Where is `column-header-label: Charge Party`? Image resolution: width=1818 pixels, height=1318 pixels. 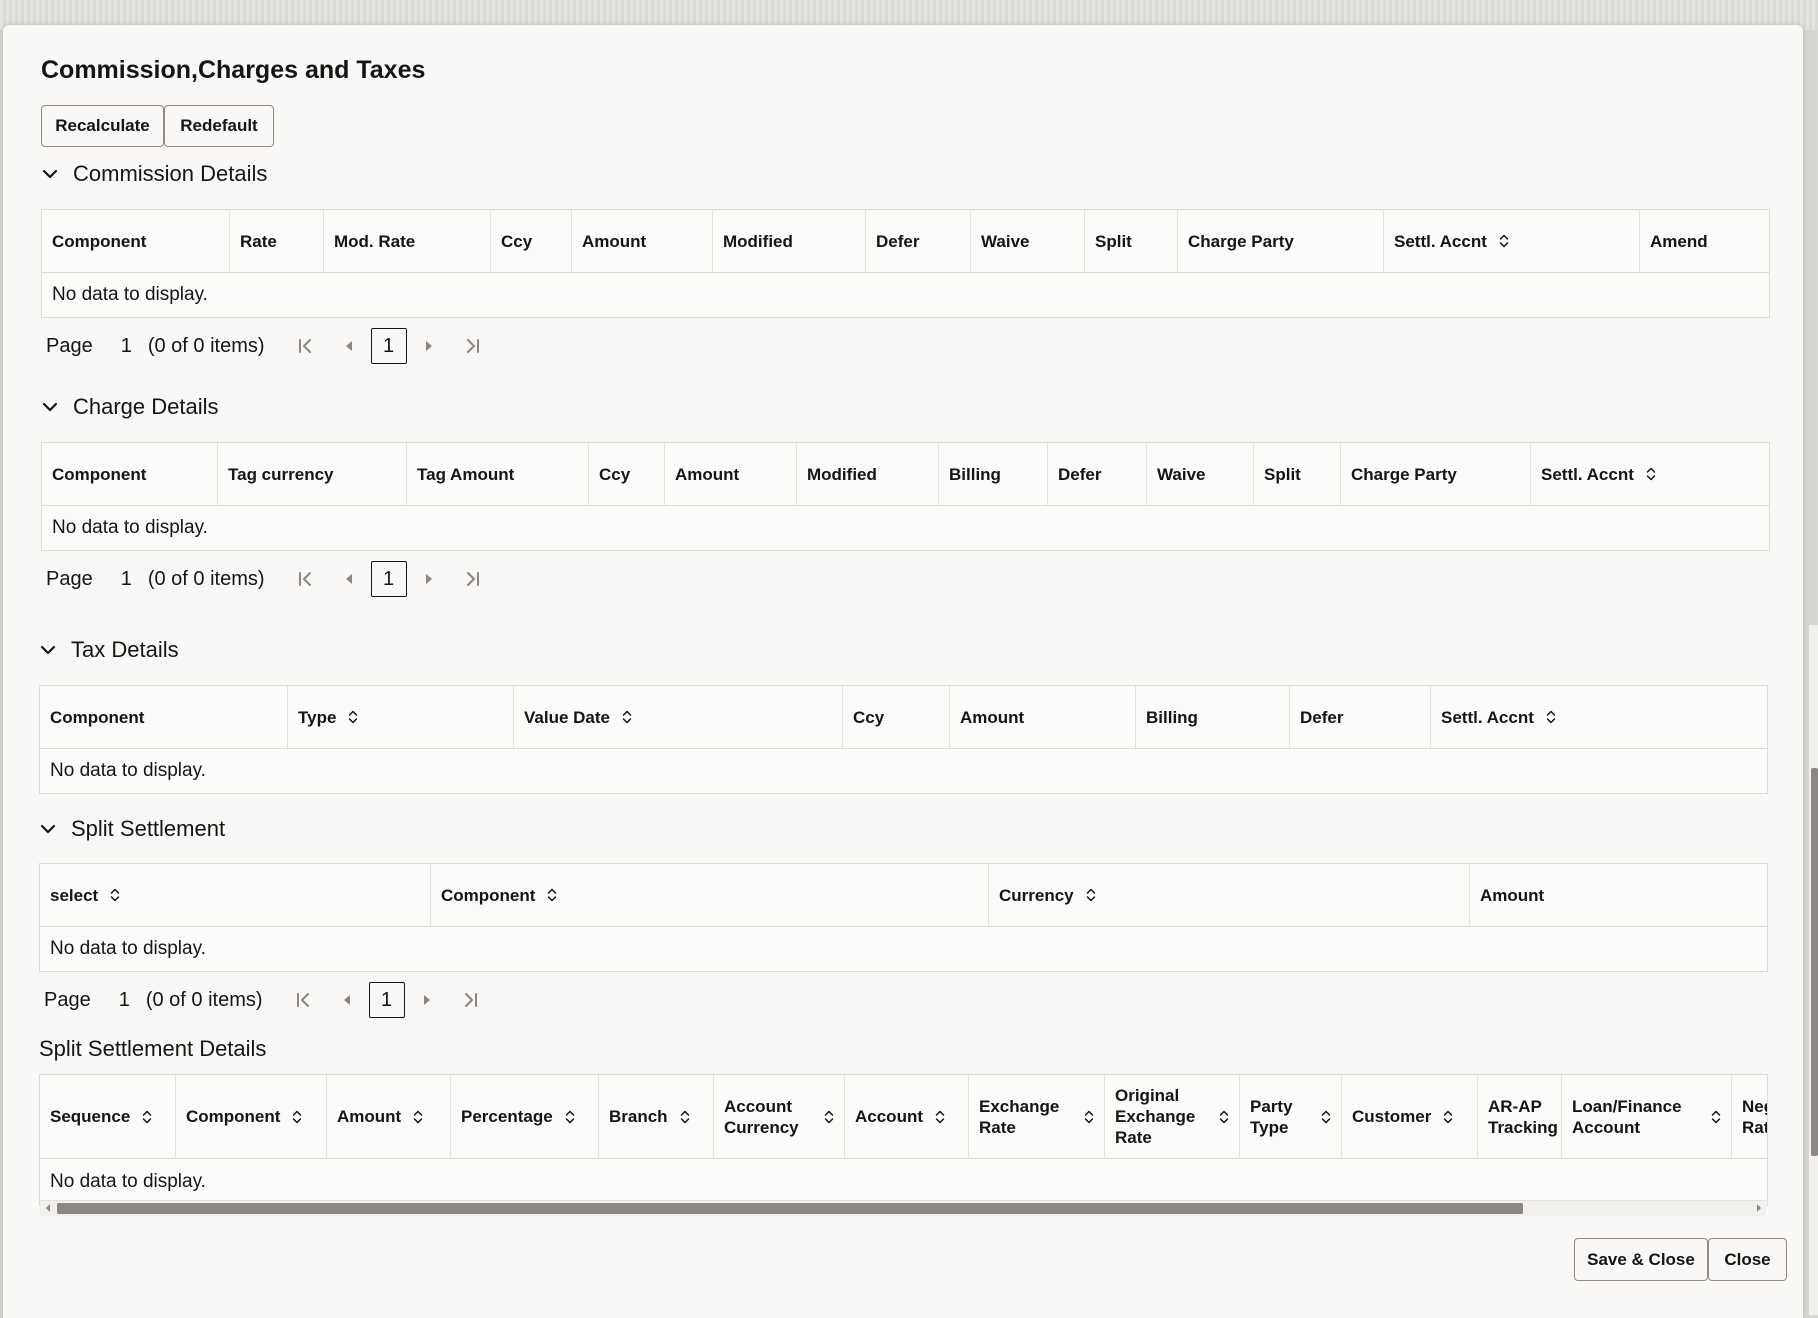
column-header-label: Charge Party is located at coordinates (1241, 241).